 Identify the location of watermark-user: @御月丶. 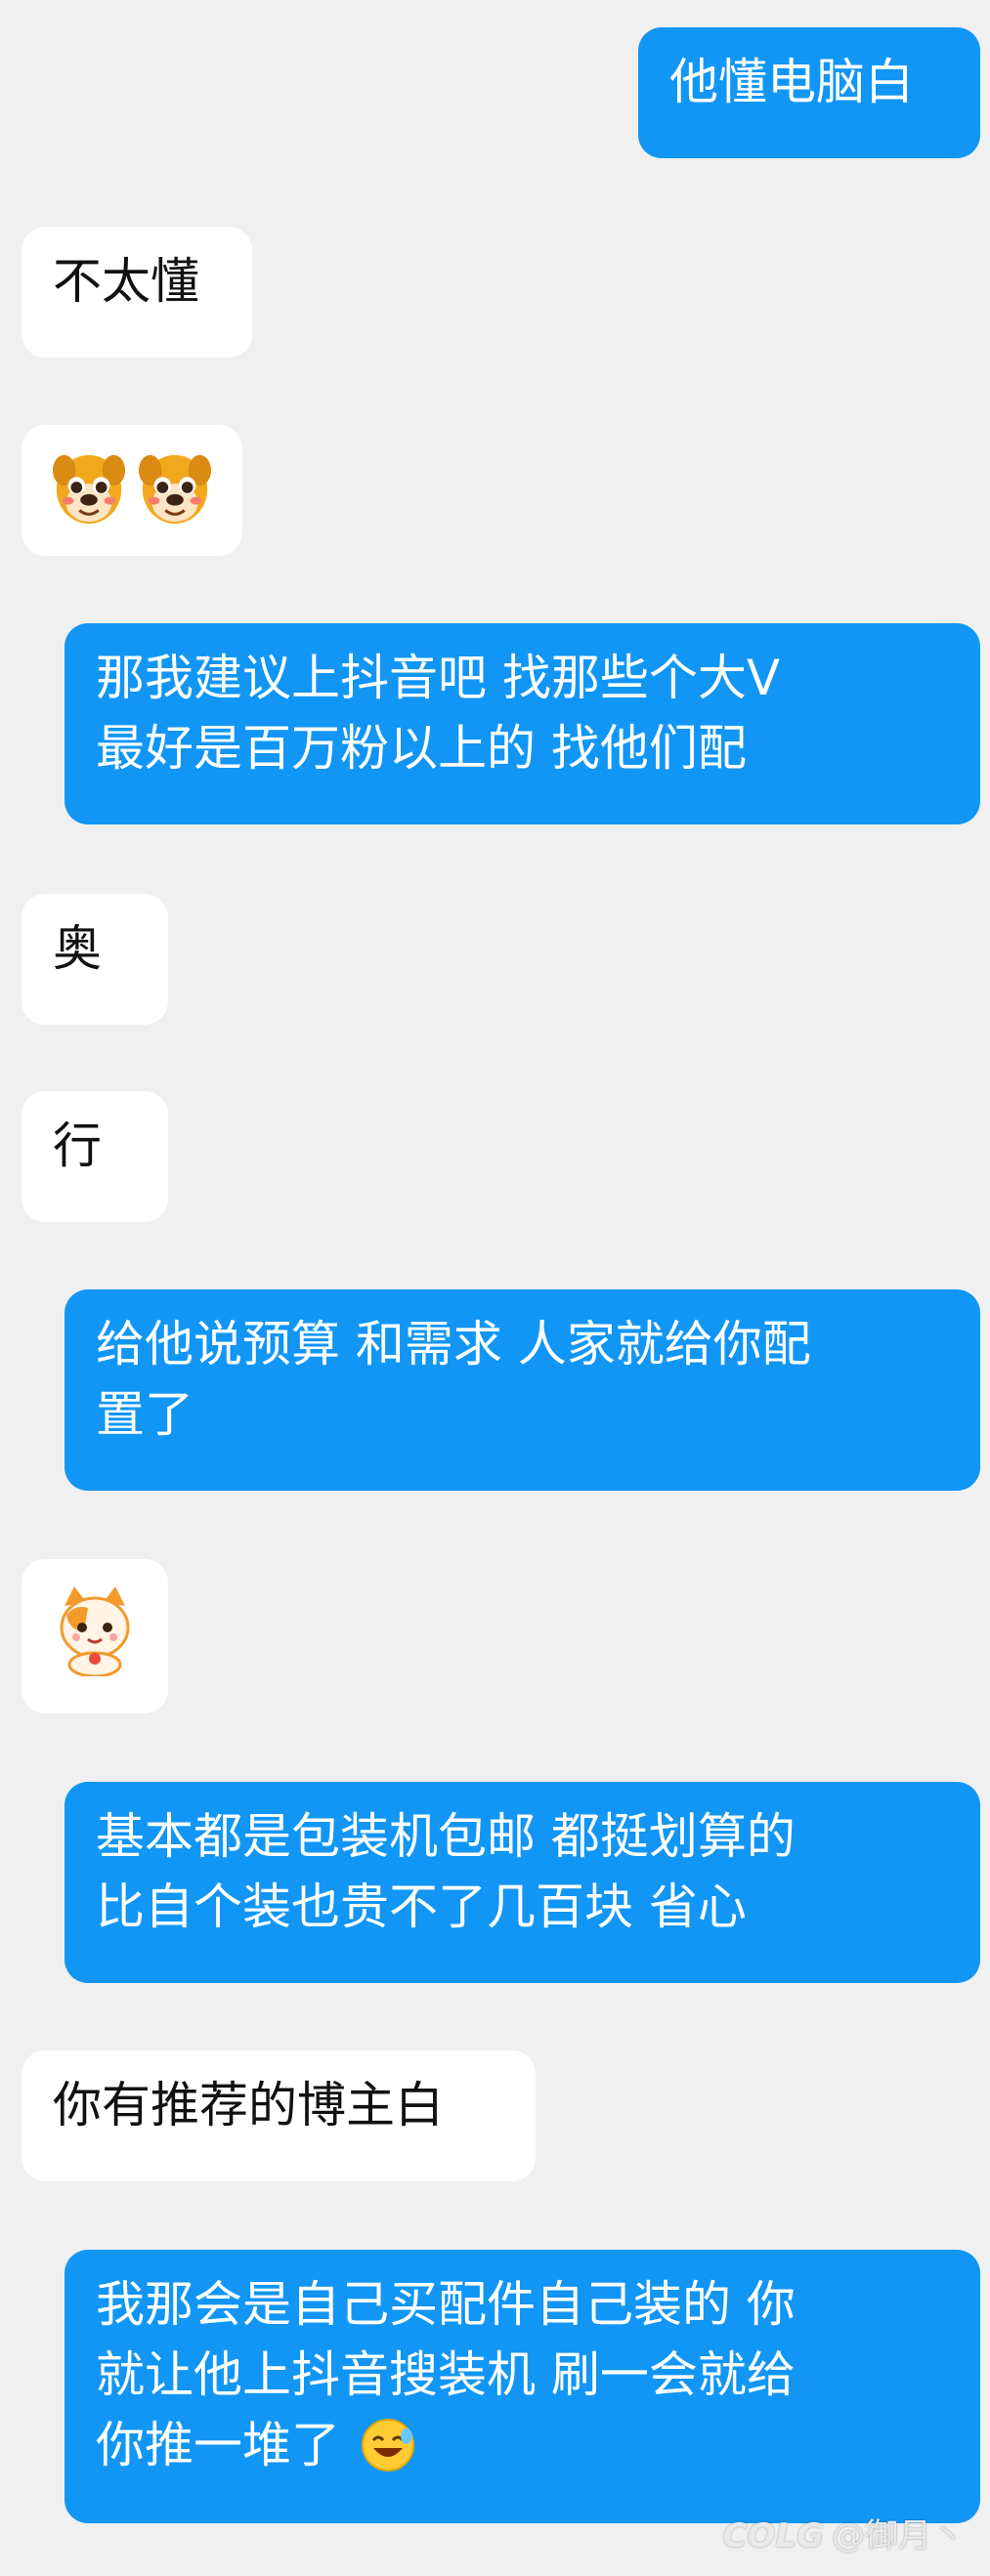
(898, 2535).